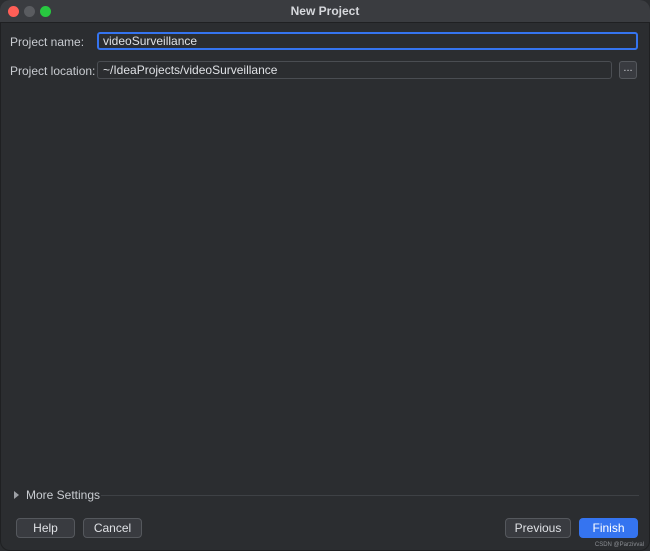 This screenshot has width=650, height=551. I want to click on more-settings-toggle: More Settings, so click(57, 495).